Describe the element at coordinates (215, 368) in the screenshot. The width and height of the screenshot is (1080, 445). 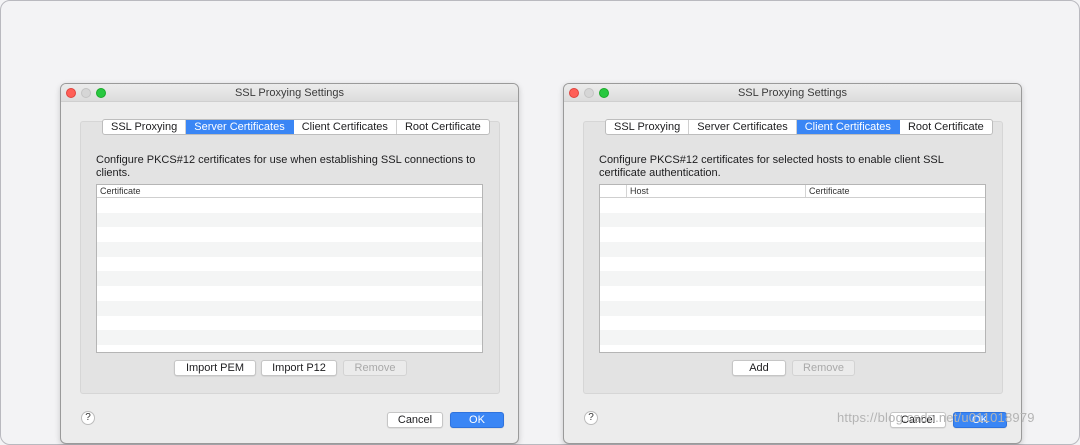
I see `import-pem-button: Import PEM` at that location.